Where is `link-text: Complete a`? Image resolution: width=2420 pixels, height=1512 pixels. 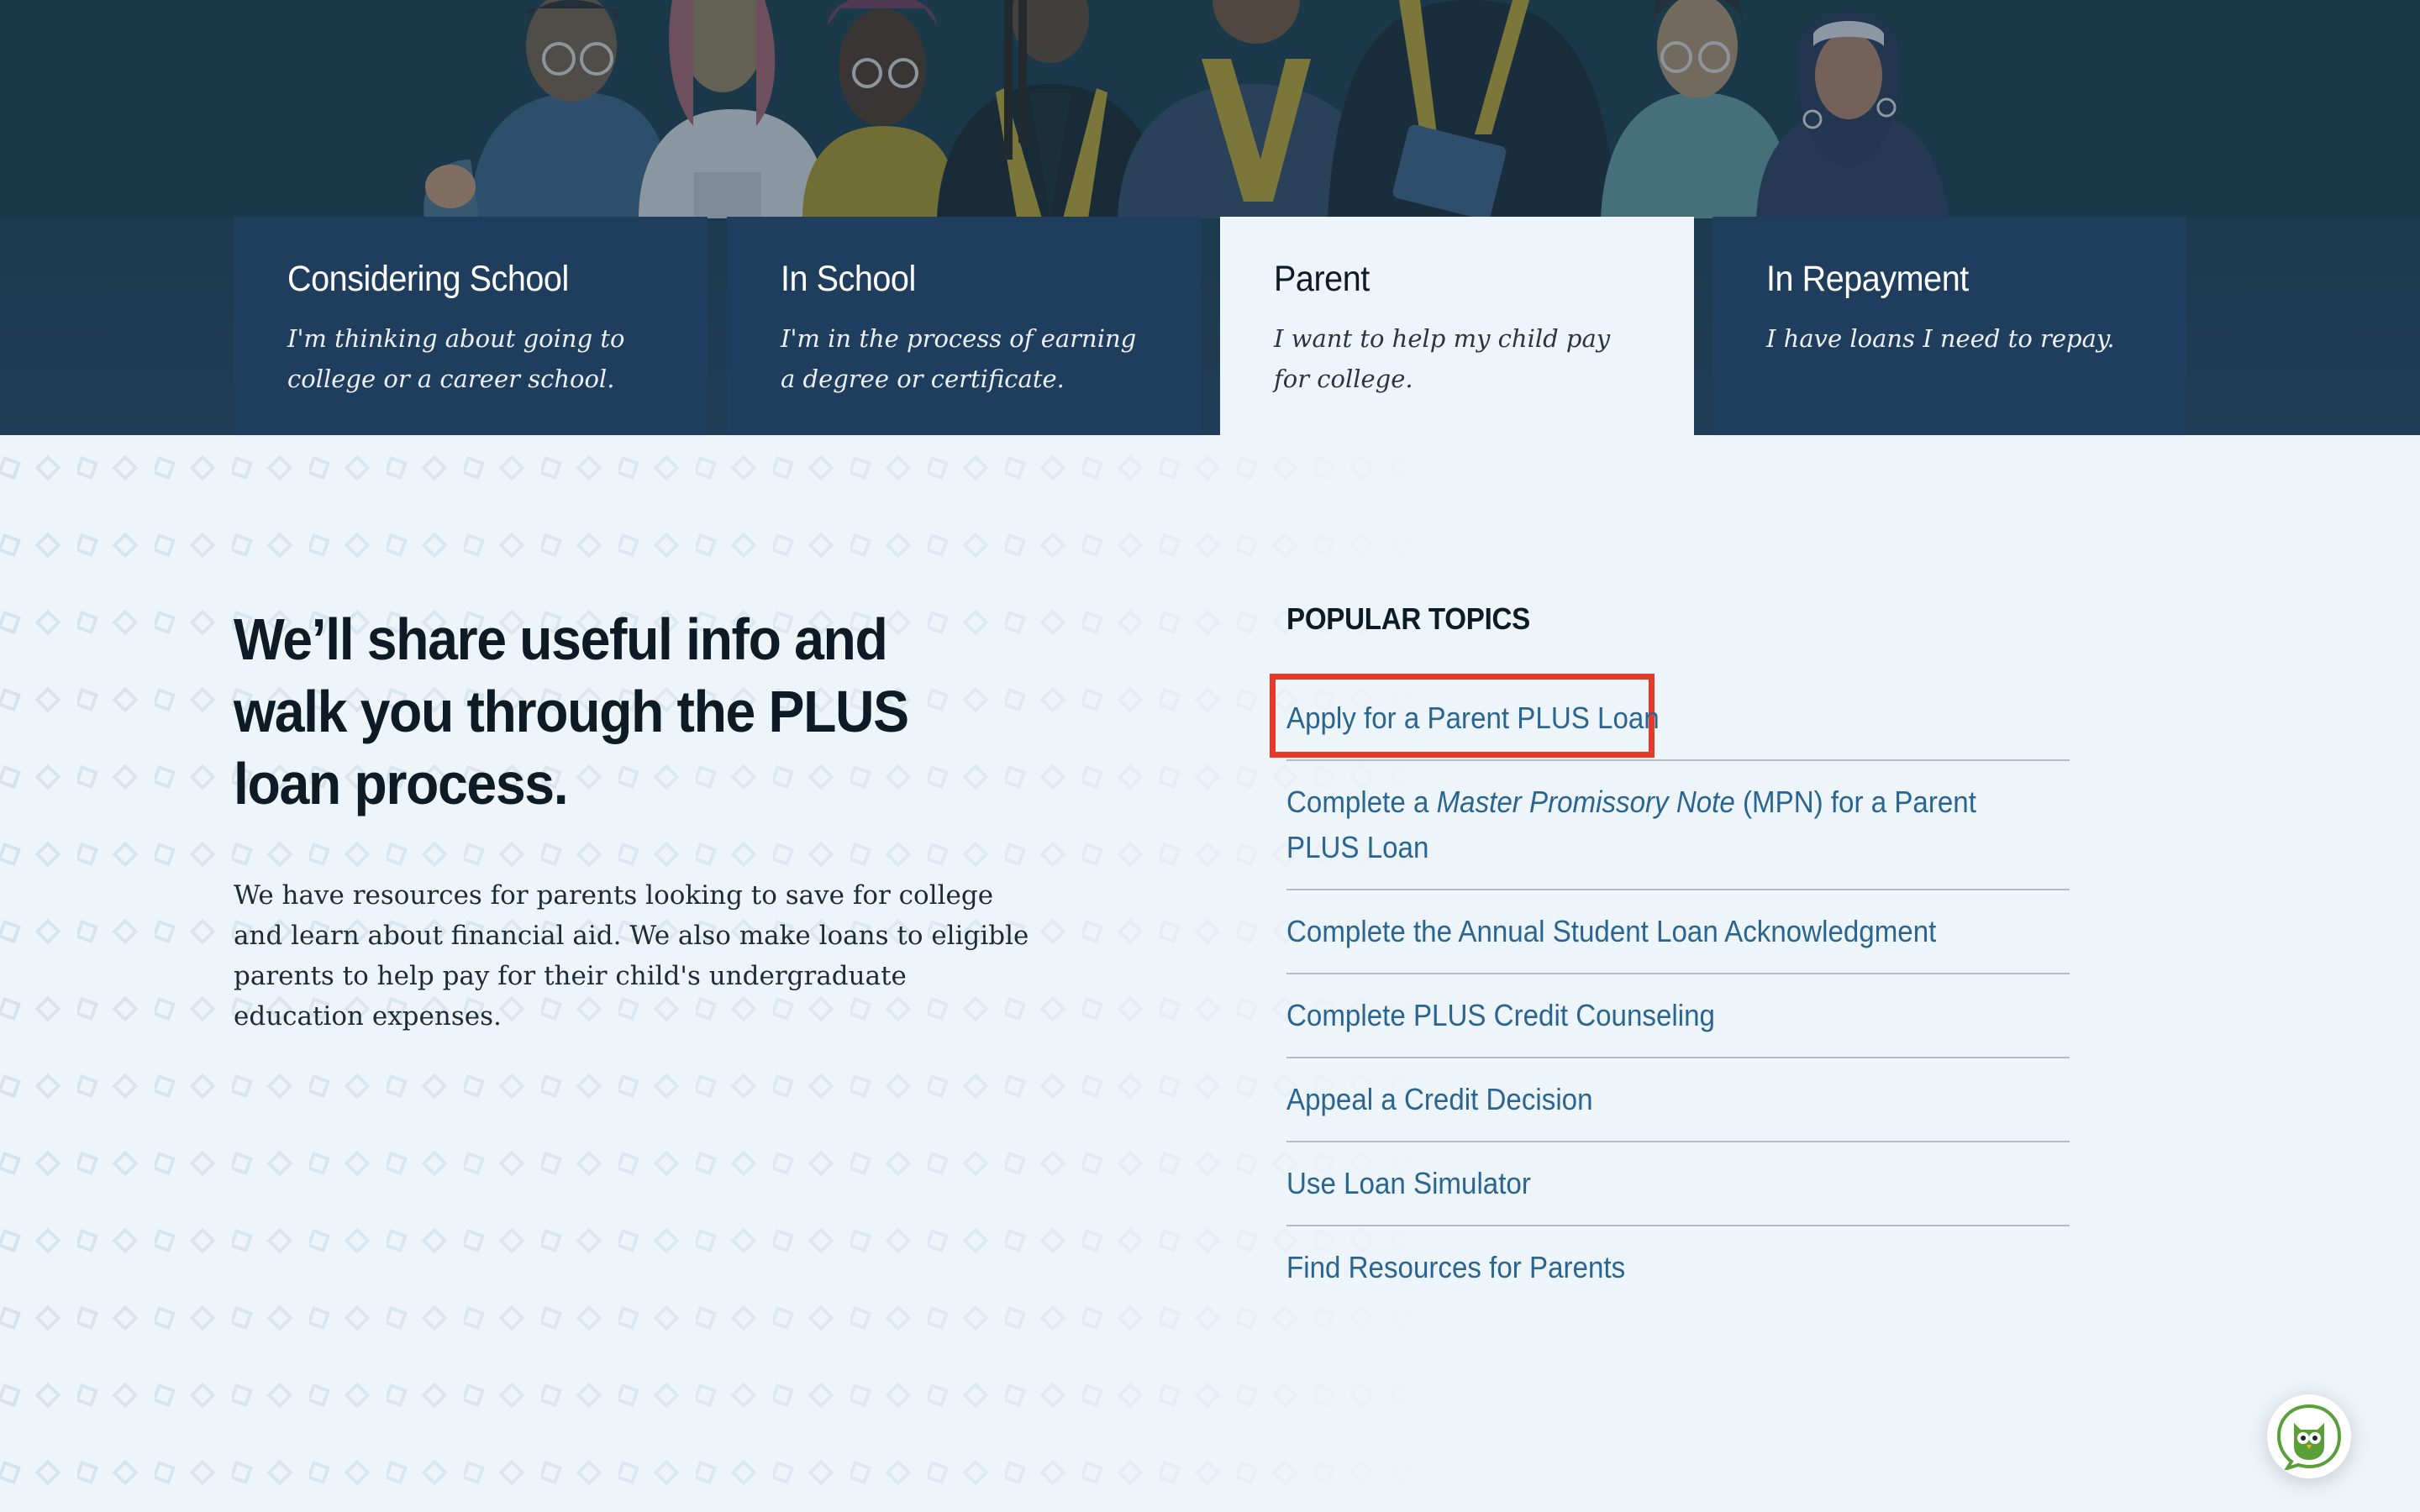
link-text: Complete a is located at coordinates (1361, 802).